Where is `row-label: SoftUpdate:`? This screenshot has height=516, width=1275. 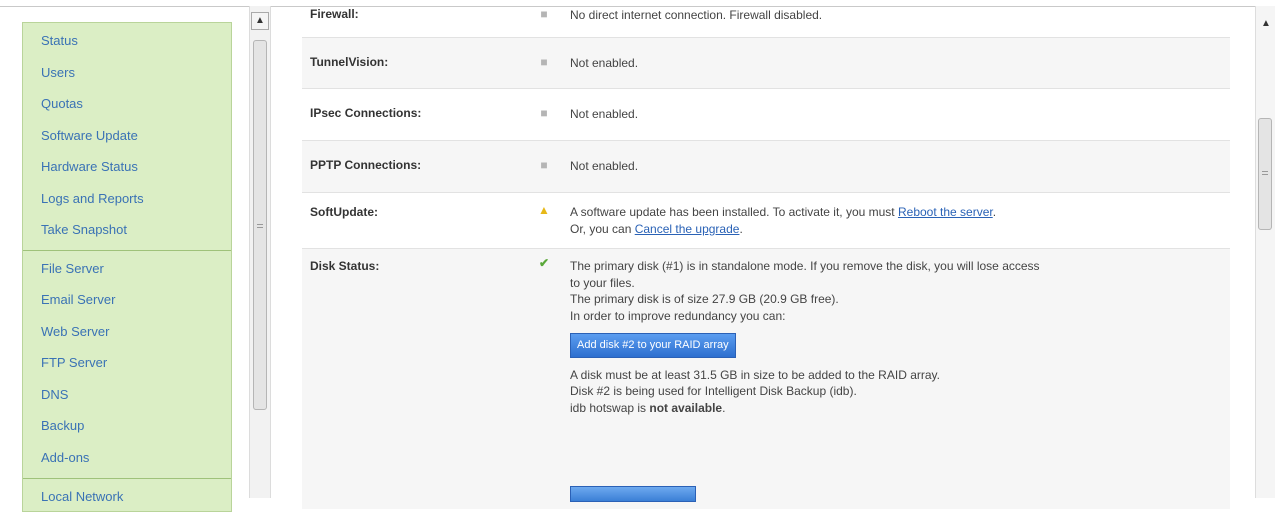 row-label: SoftUpdate: is located at coordinates (344, 212).